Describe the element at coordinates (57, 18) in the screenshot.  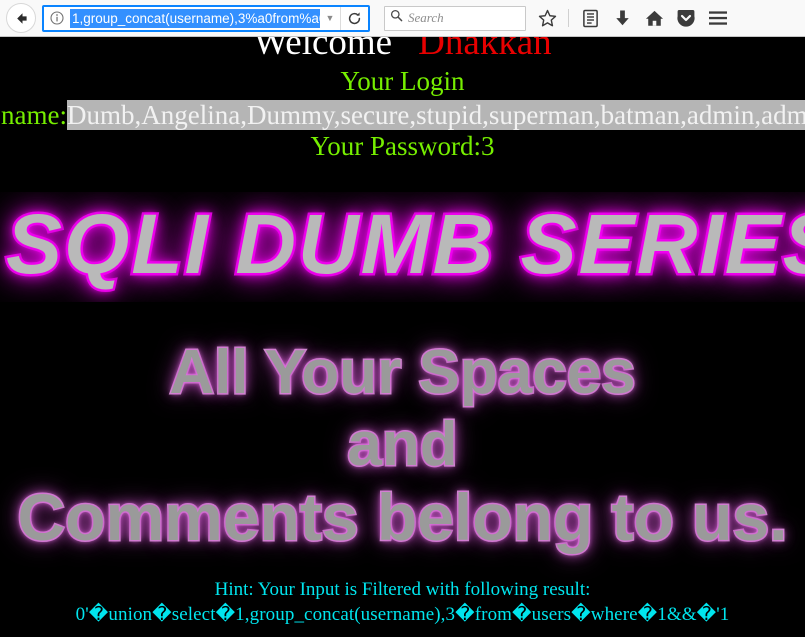
I see `info-circle-icon` at that location.